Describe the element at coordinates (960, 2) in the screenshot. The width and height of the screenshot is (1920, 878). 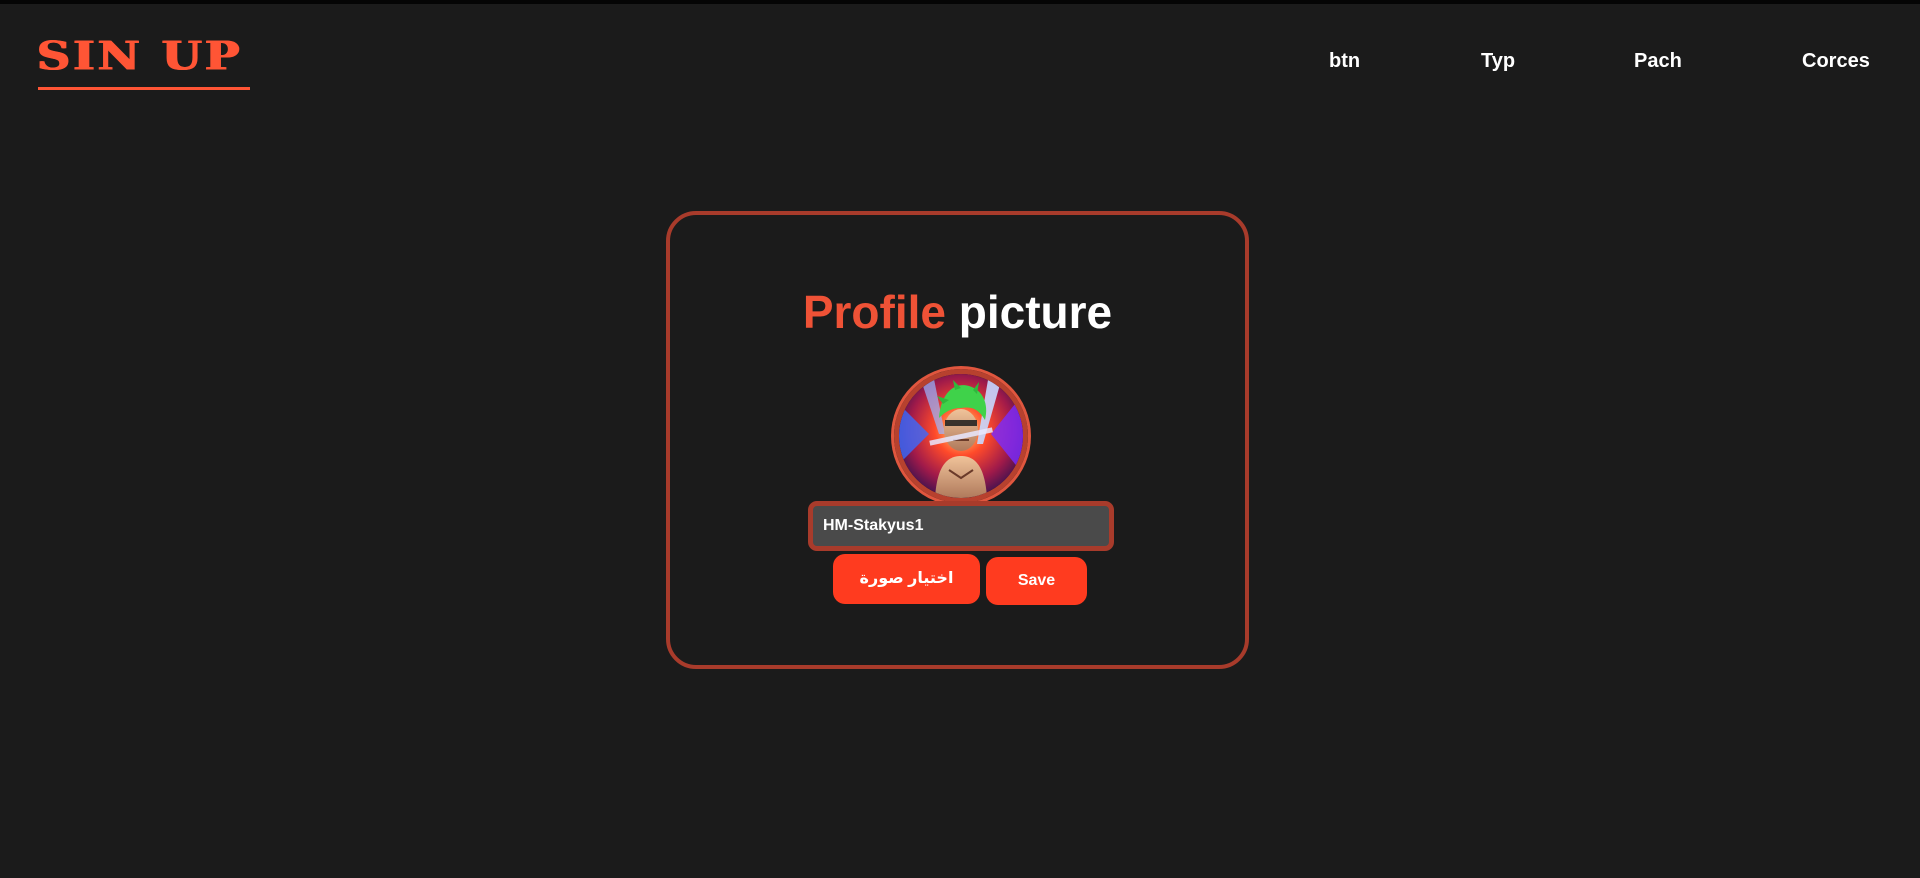
I see `top-border` at that location.